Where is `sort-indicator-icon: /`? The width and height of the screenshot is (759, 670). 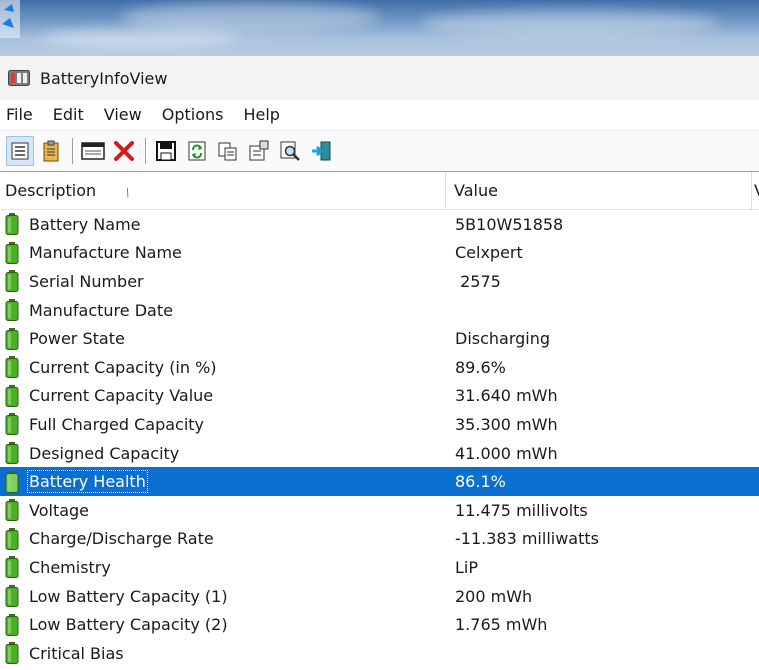
sort-indicator-icon: / is located at coordinates (127, 192).